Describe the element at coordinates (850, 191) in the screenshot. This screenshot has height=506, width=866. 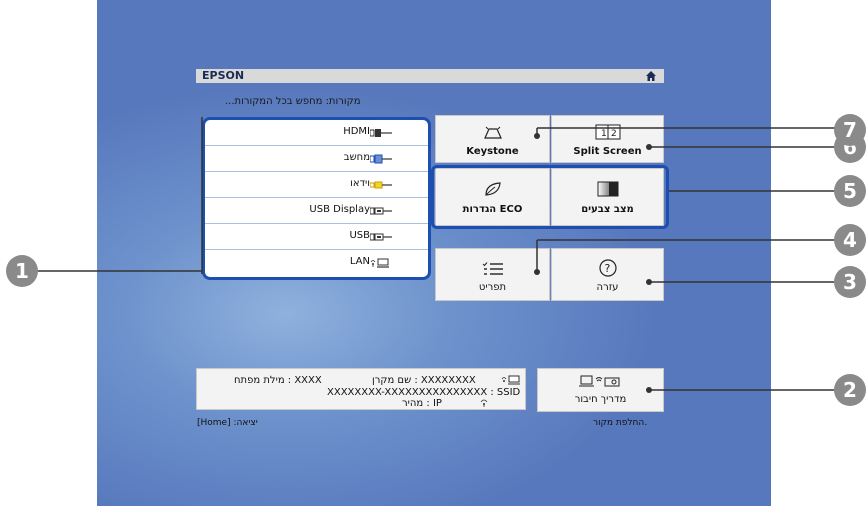
I see `callout-5: 5` at that location.